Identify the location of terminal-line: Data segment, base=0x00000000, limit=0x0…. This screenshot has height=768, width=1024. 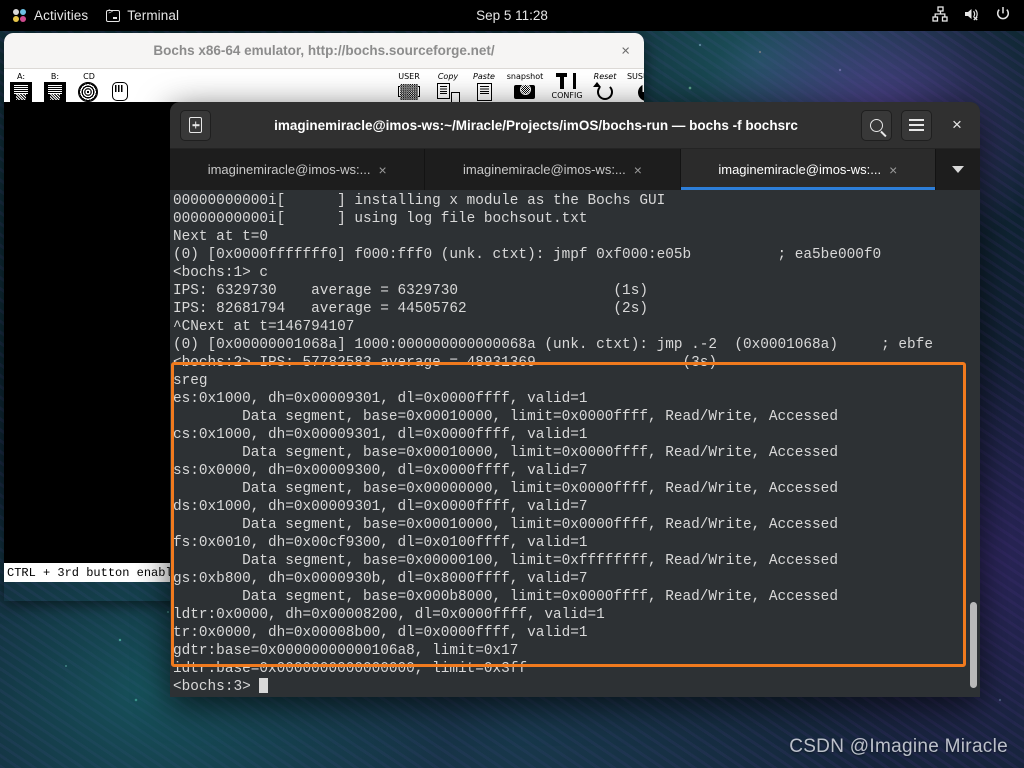
(505, 489).